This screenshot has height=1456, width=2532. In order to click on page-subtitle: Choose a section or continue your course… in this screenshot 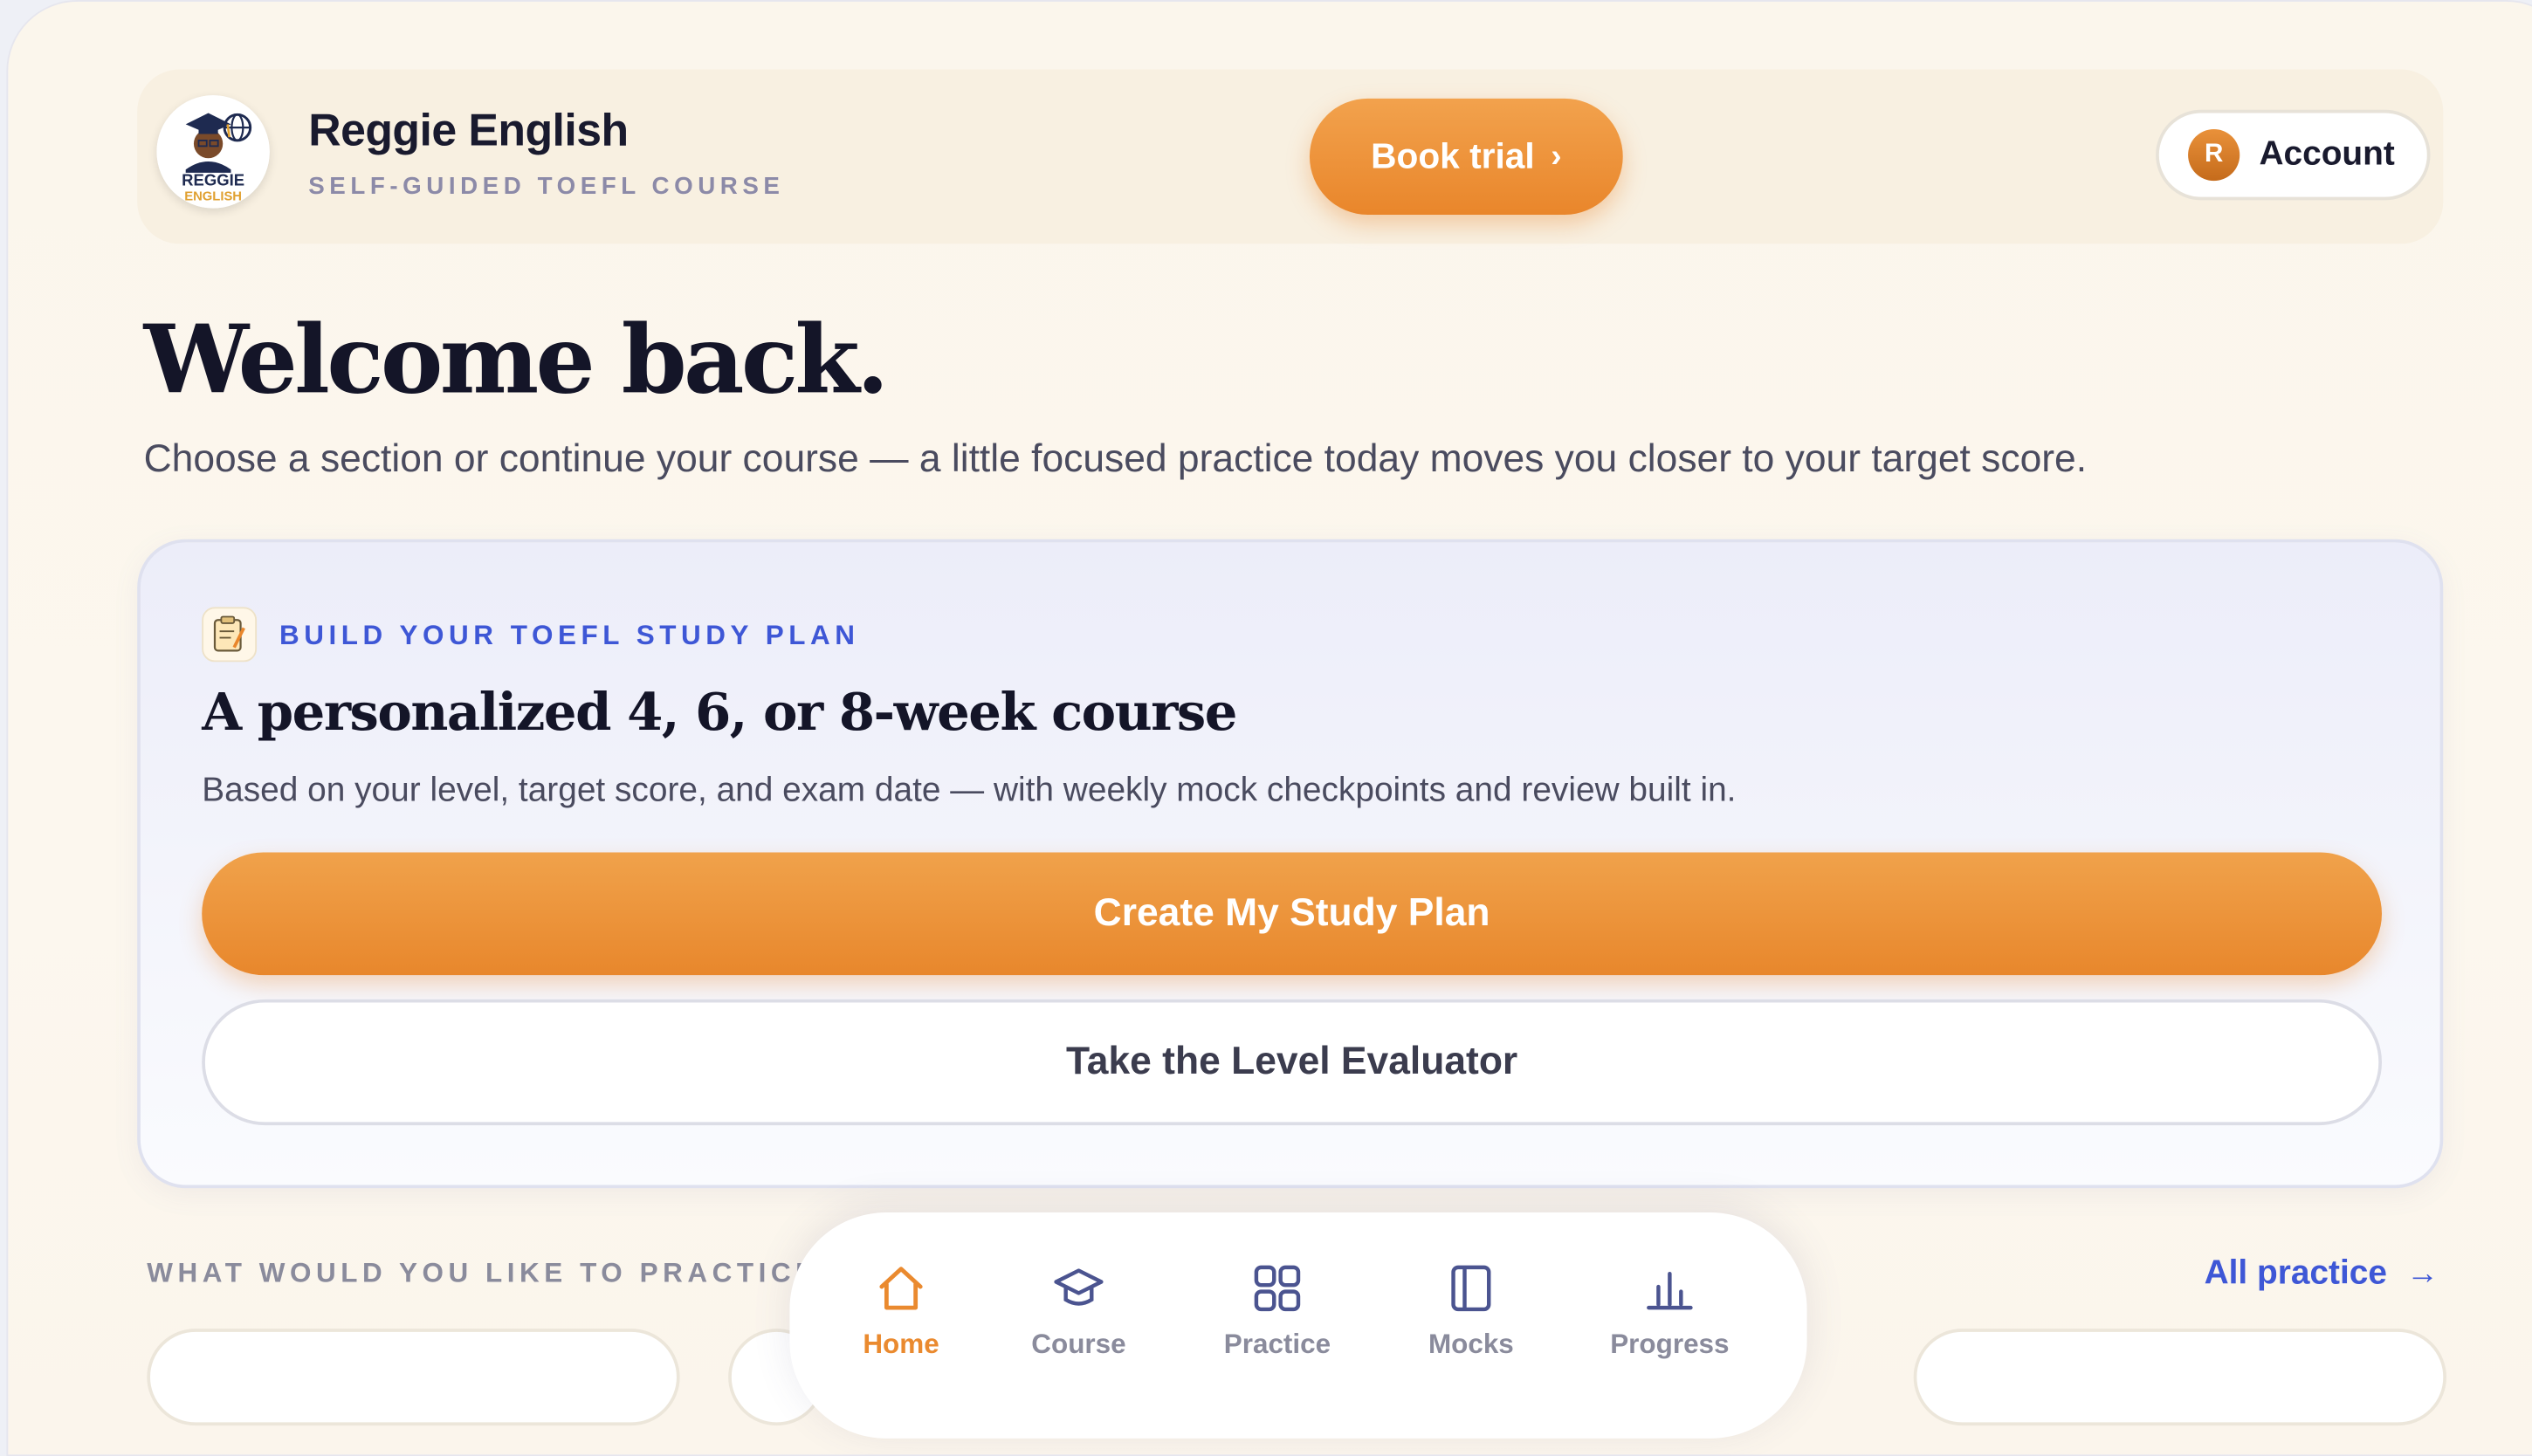, I will do `click(1115, 459)`.